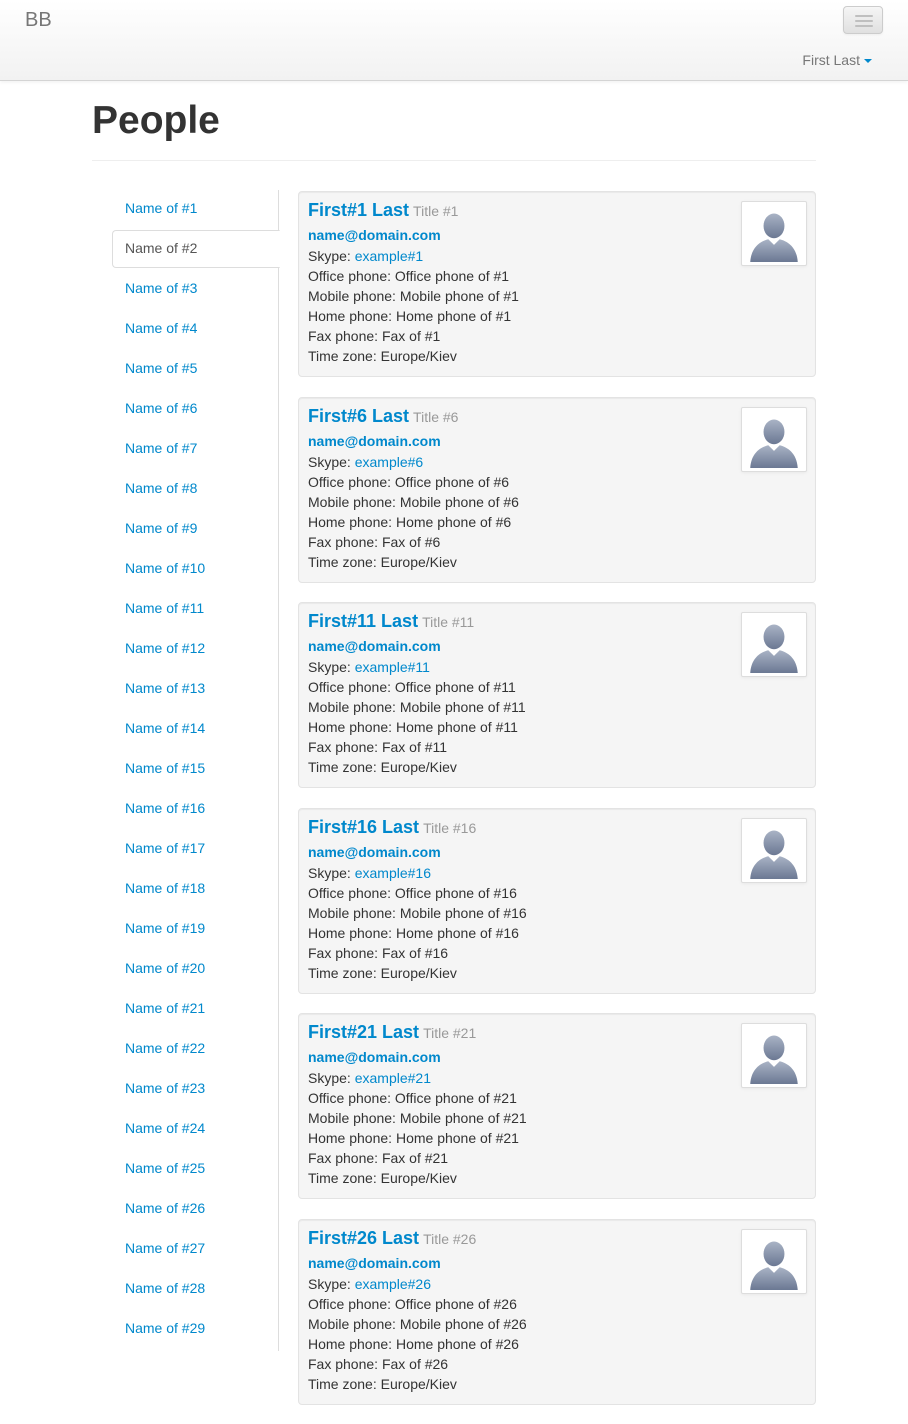  I want to click on person-name-link: First#21 Last, so click(363, 1032).